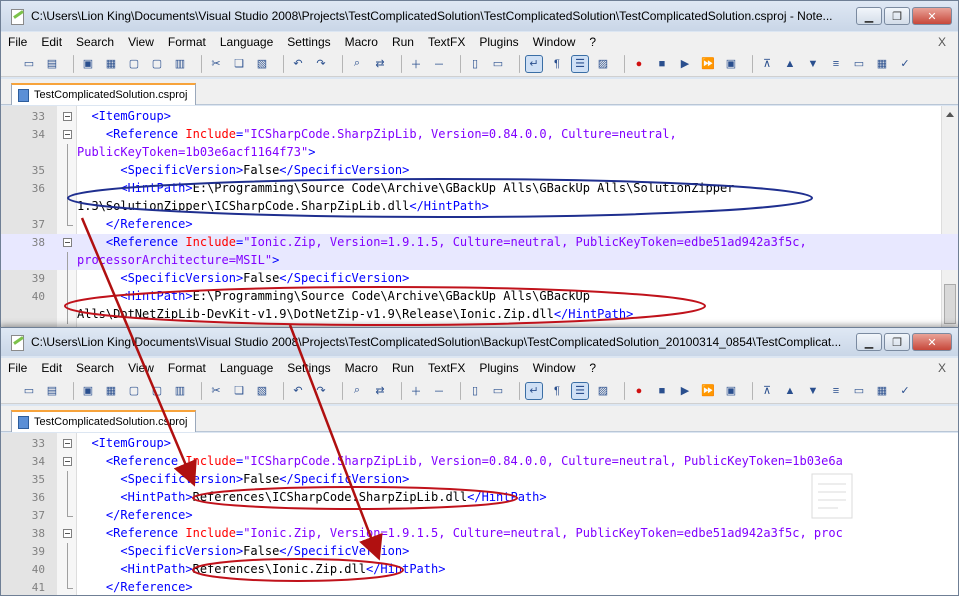  I want to click on show-all-chars-icon: ¶, so click(557, 391).